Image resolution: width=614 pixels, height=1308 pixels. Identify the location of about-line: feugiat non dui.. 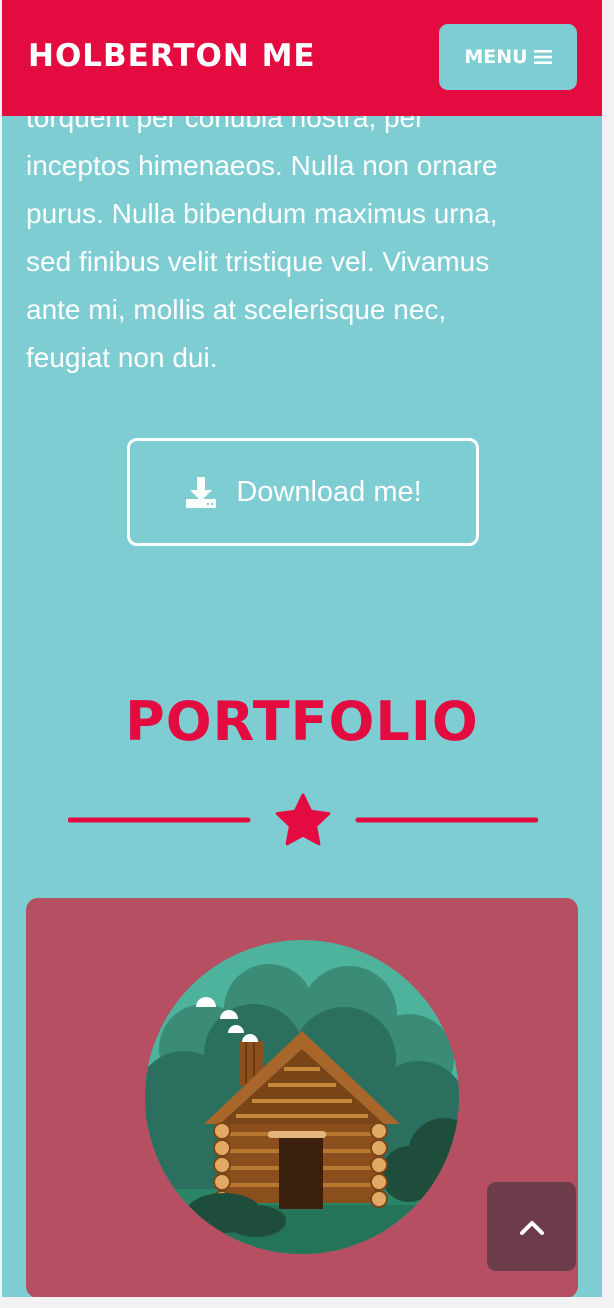
(122, 357).